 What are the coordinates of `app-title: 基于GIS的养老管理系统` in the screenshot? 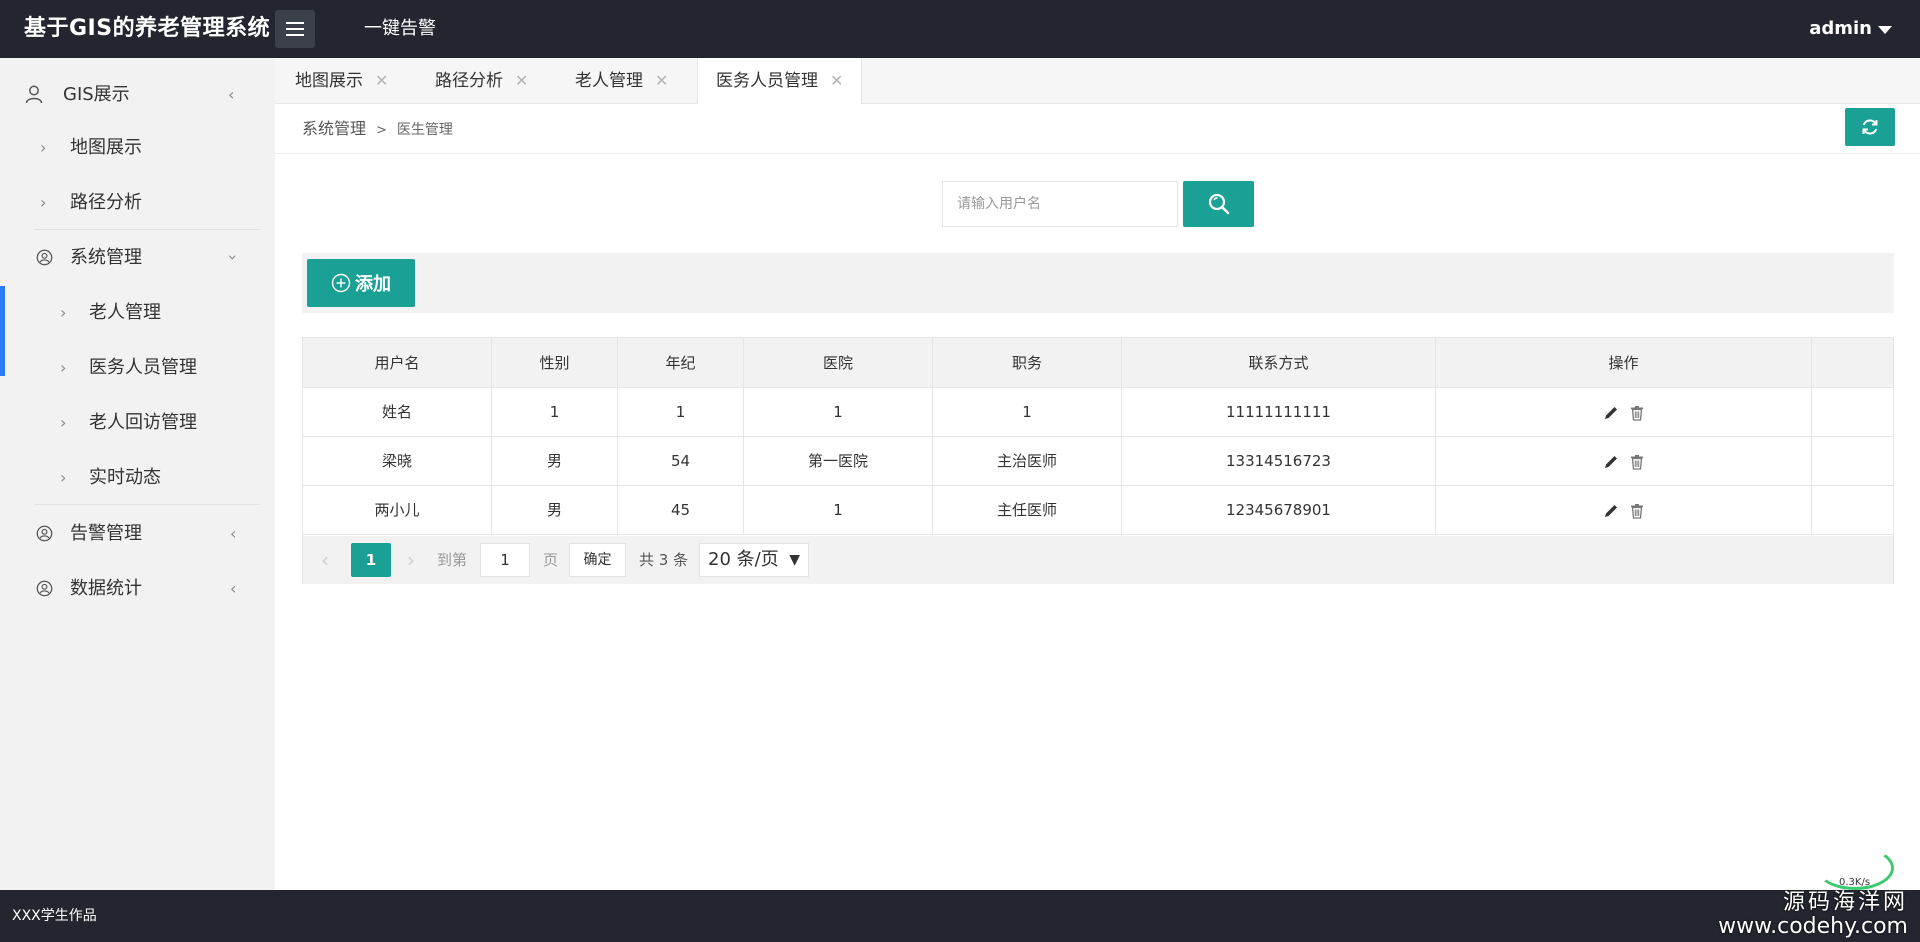 It's located at (147, 28).